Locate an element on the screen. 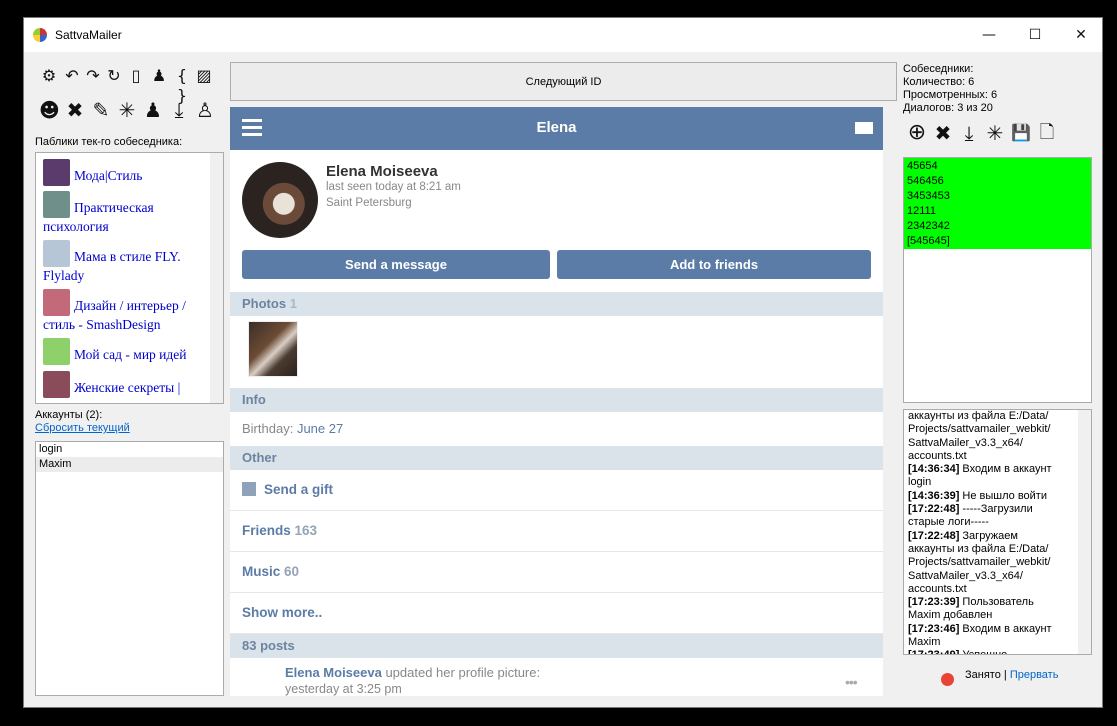 The width and height of the screenshot is (1117, 726). log-line: Maxim добавлен is located at coordinates (950, 615).